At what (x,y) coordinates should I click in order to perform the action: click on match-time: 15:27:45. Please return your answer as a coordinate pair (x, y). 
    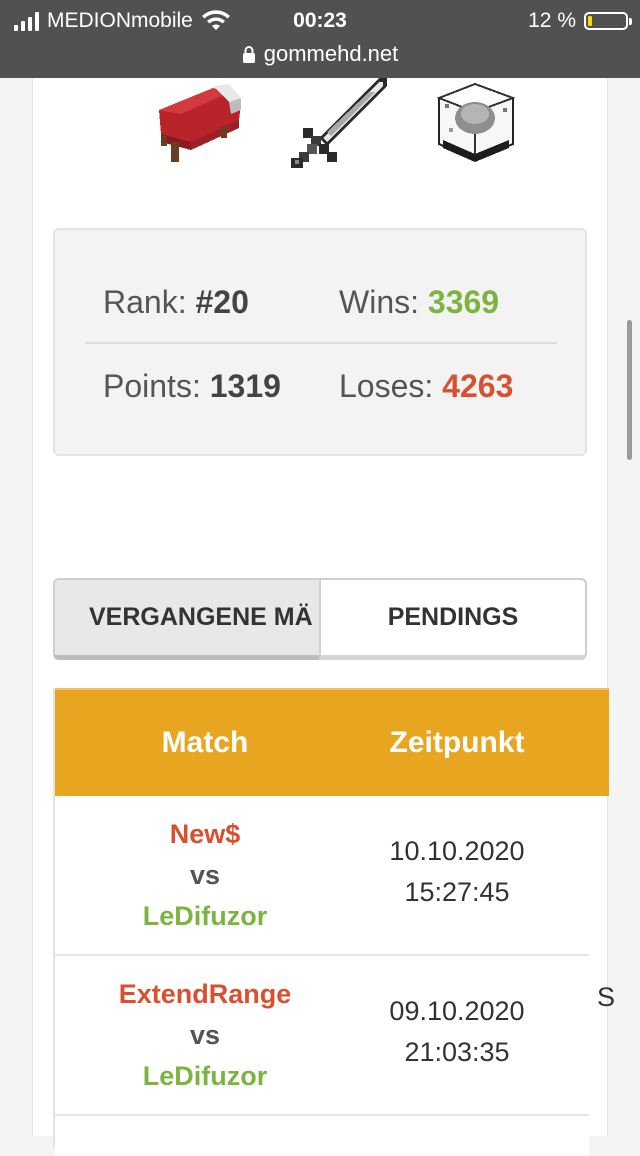
    Looking at the image, I should click on (457, 892).